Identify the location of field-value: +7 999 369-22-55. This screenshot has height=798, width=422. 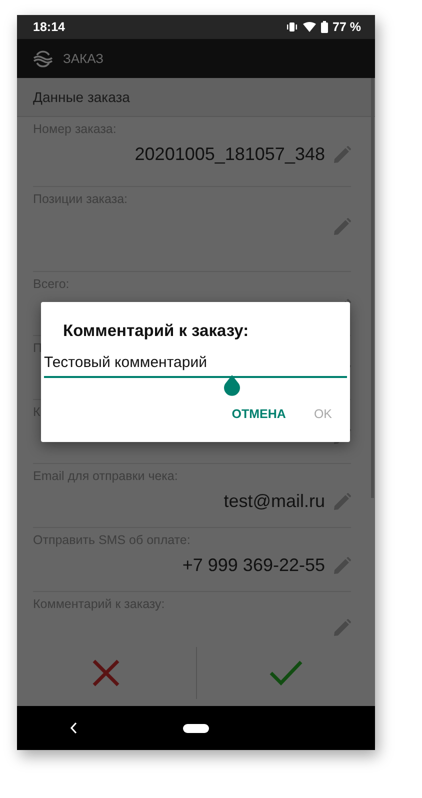
(253, 565).